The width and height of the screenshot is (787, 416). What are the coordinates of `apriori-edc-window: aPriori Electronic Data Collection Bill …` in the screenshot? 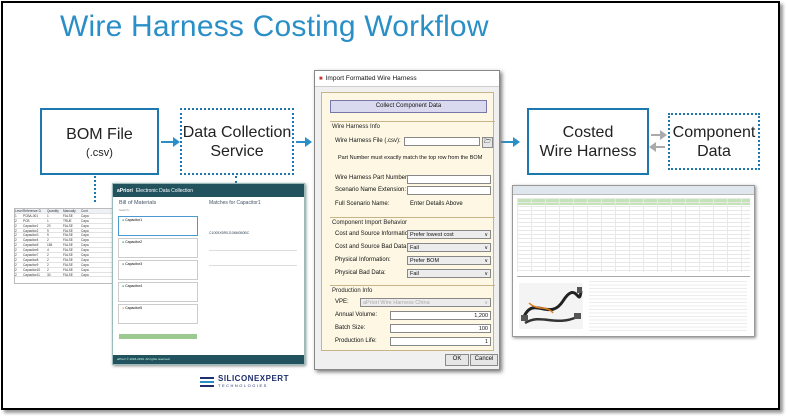 It's located at (208, 274).